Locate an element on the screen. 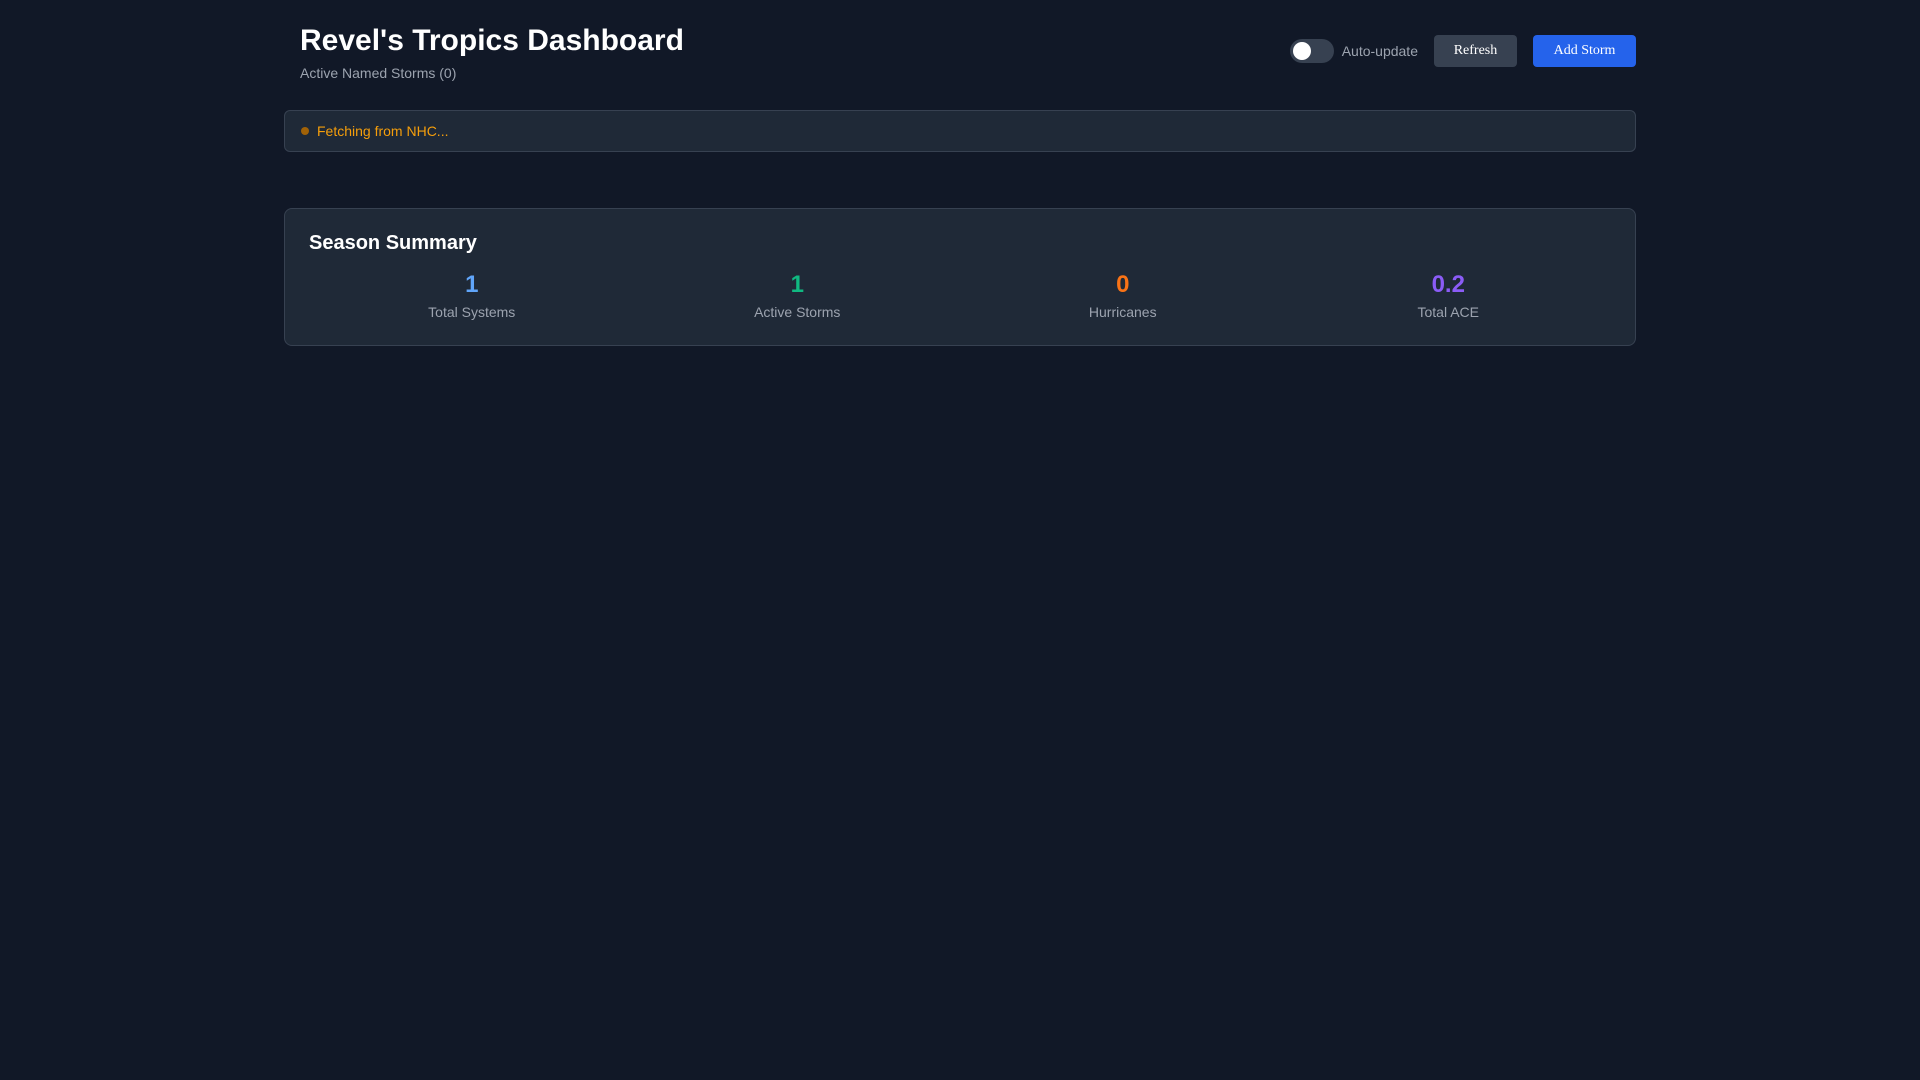  stat-label: Total ACE is located at coordinates (1448, 312).